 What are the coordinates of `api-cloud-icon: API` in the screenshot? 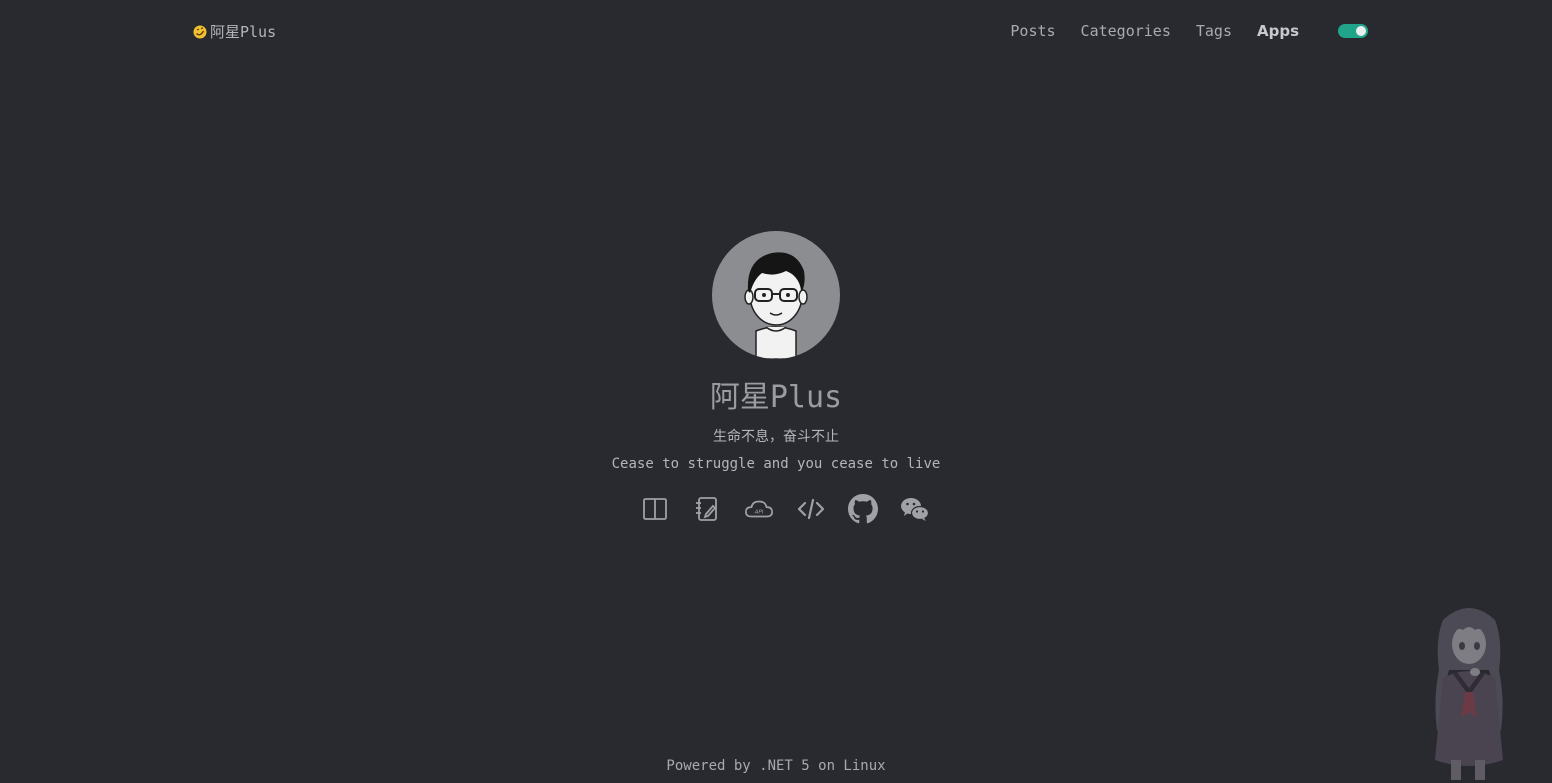 It's located at (759, 509).